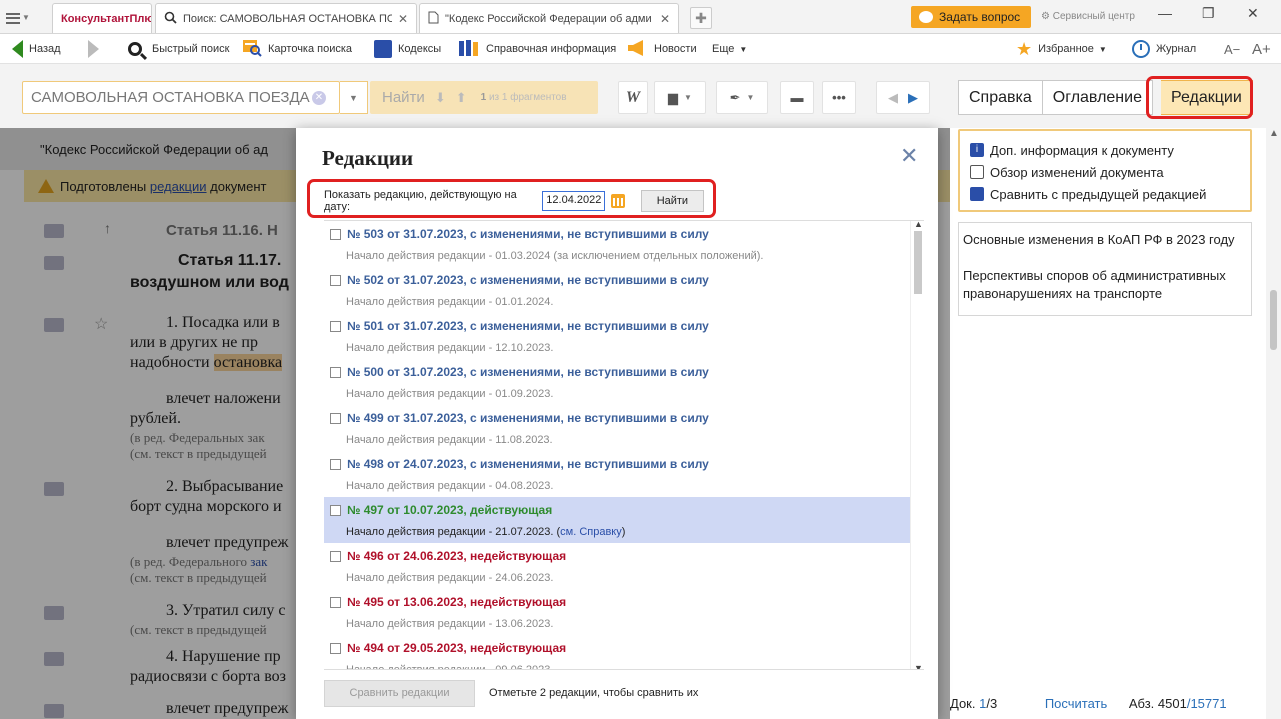  Describe the element at coordinates (680, 97) in the screenshot. I see `print-button: ▆ ▼` at that location.